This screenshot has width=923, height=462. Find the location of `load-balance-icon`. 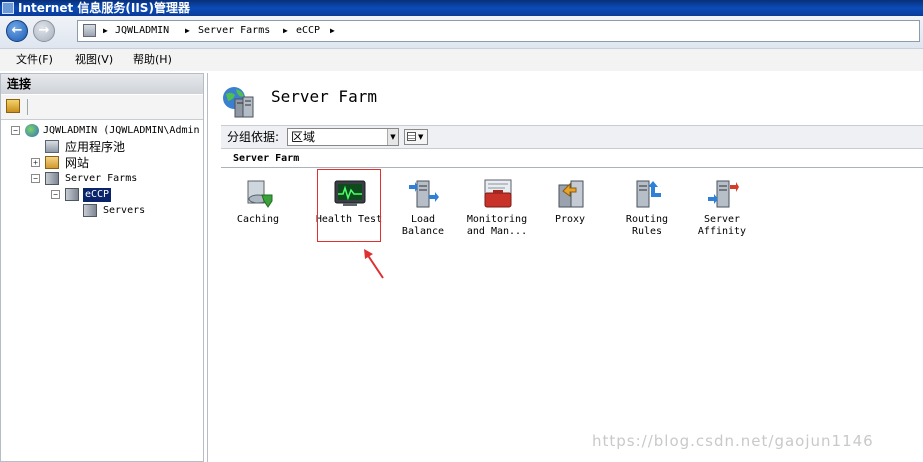

load-balance-icon is located at coordinates (424, 194).